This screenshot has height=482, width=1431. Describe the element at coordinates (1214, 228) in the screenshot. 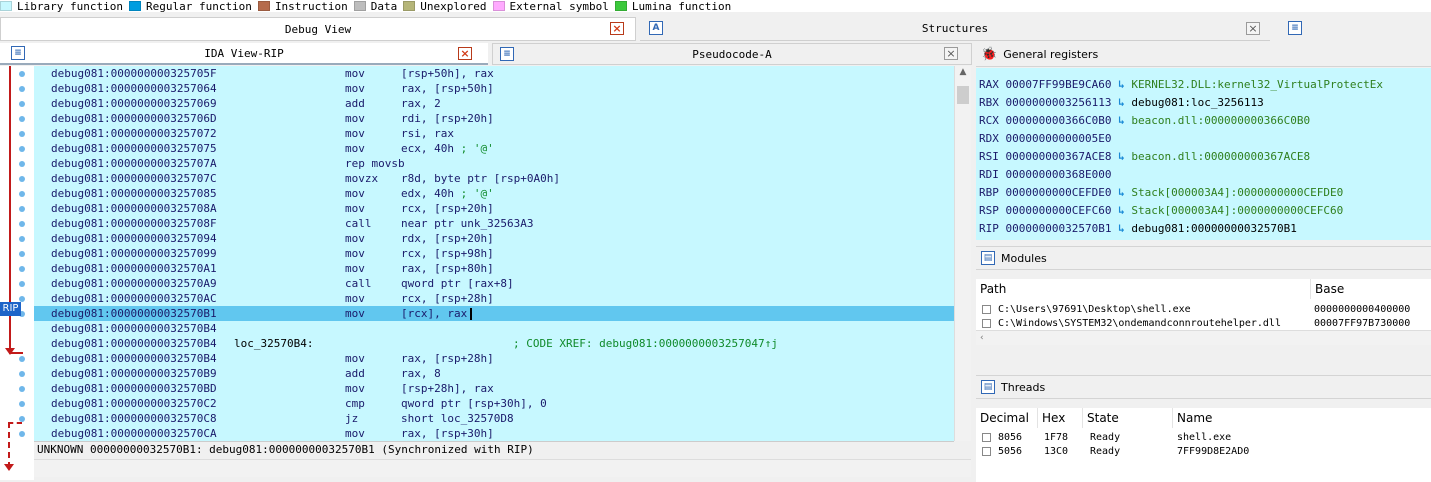

I see `register-symbol: debug081:00000000032570B1` at that location.